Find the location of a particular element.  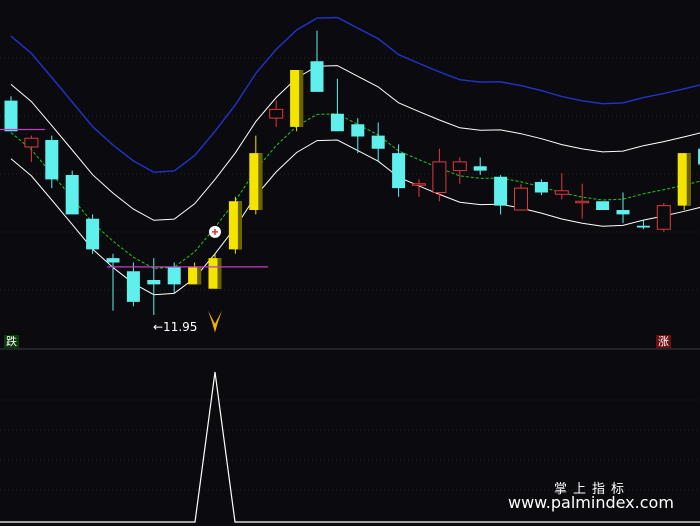

fall-tag: 跌 is located at coordinates (11, 341).